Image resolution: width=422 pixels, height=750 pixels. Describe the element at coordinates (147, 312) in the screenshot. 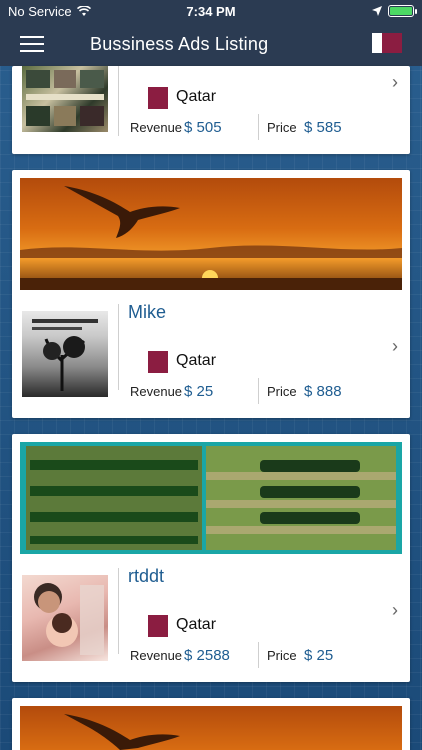

I see `listing-name: Mike` at that location.